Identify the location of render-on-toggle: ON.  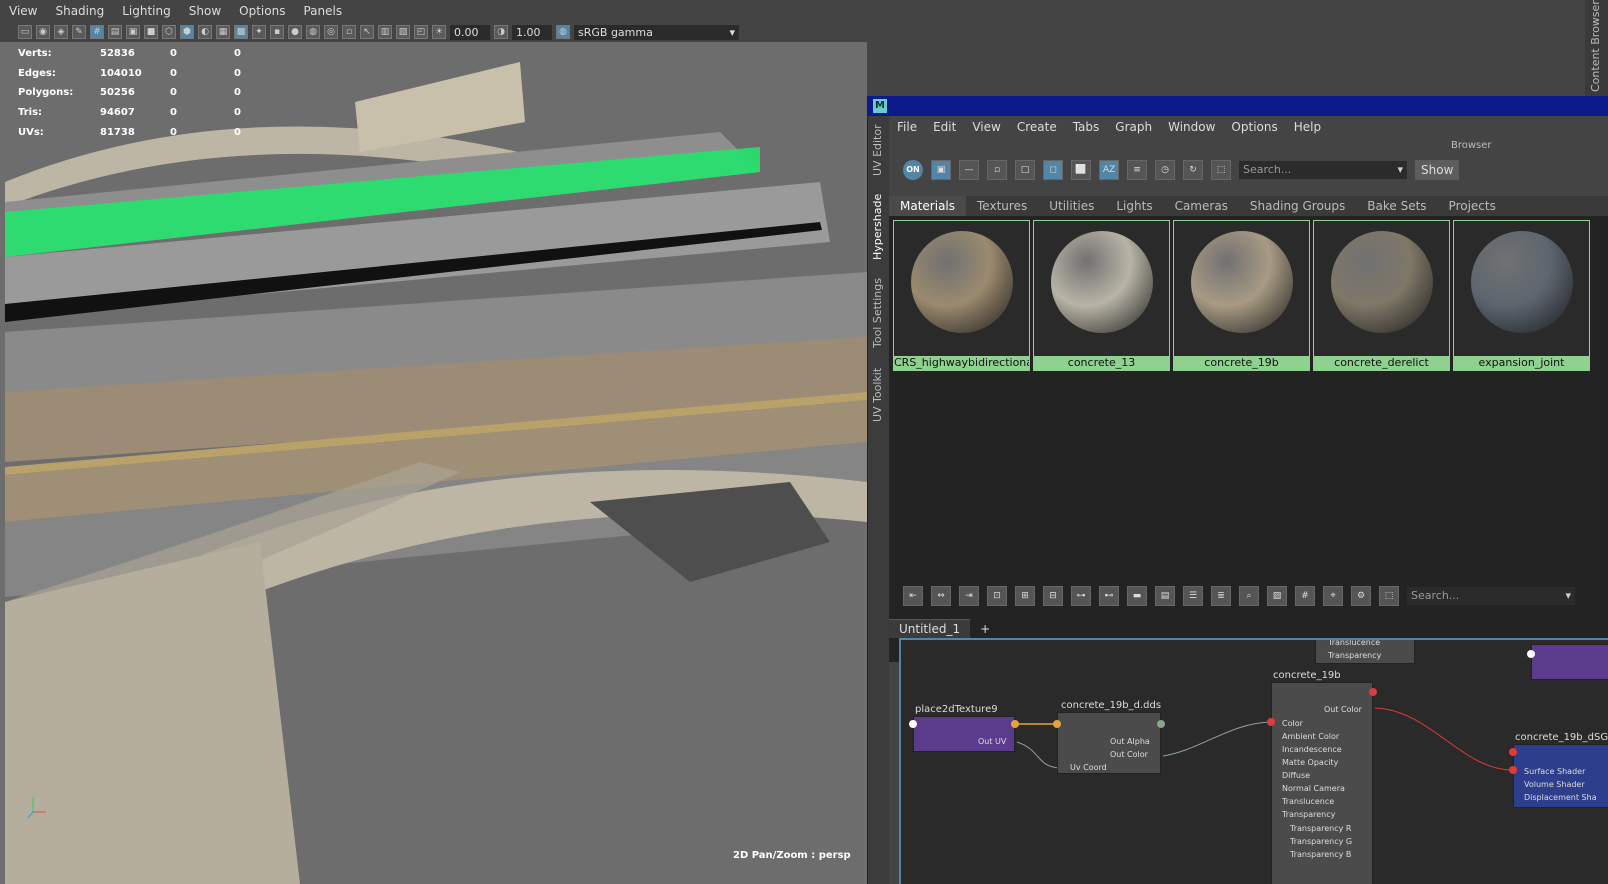
(913, 170).